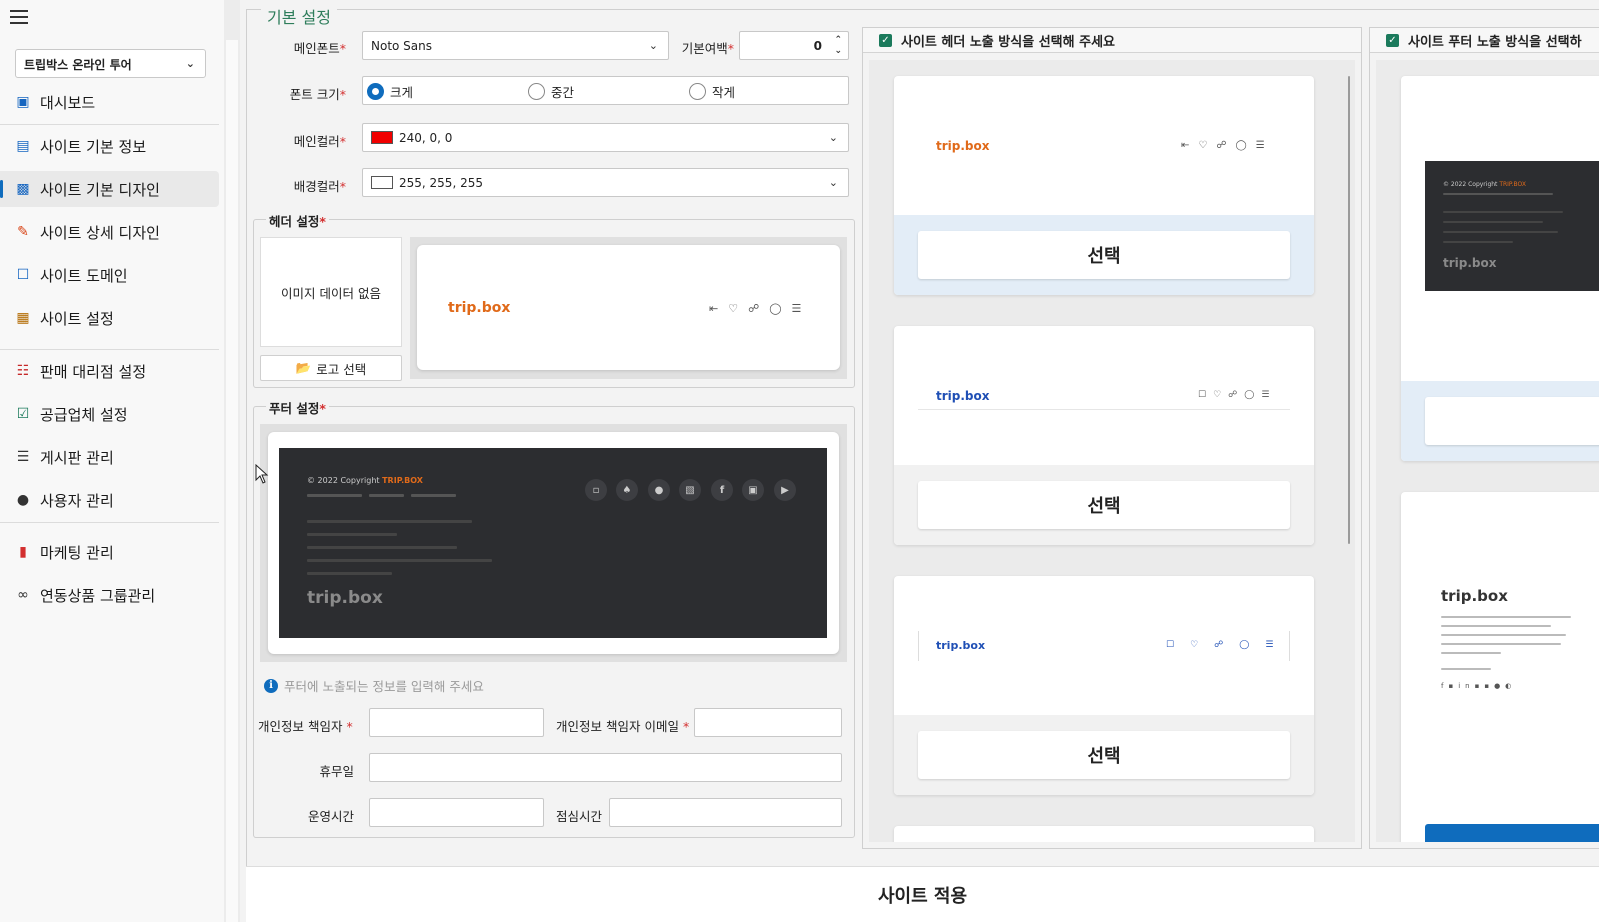 The image size is (1599, 922). Describe the element at coordinates (109, 457) in the screenshot. I see `sidebar-item-board: ☰ 게시판 관리` at that location.